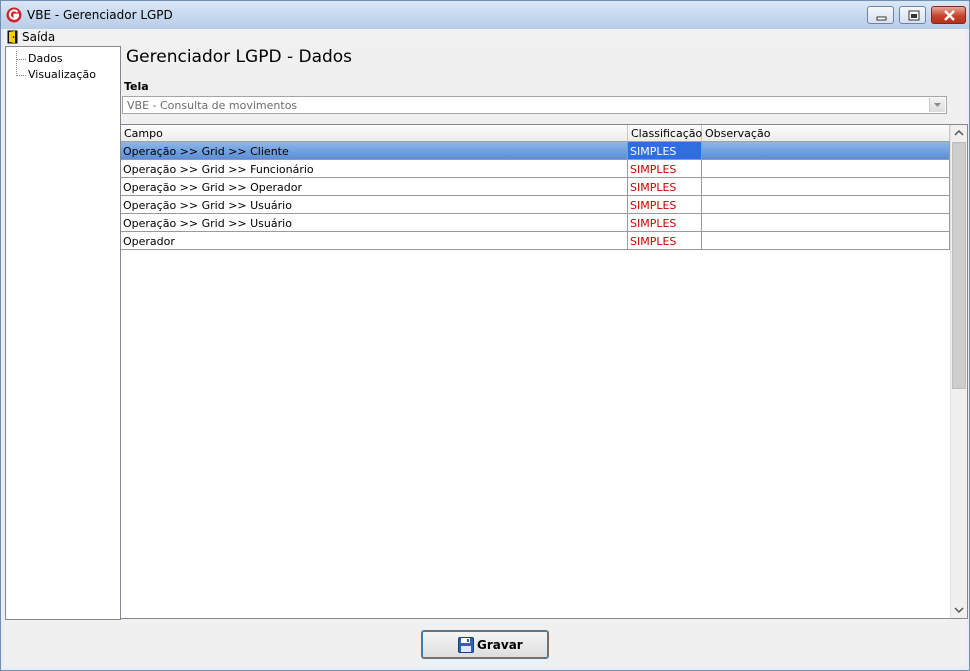  I want to click on close-button, so click(948, 15).